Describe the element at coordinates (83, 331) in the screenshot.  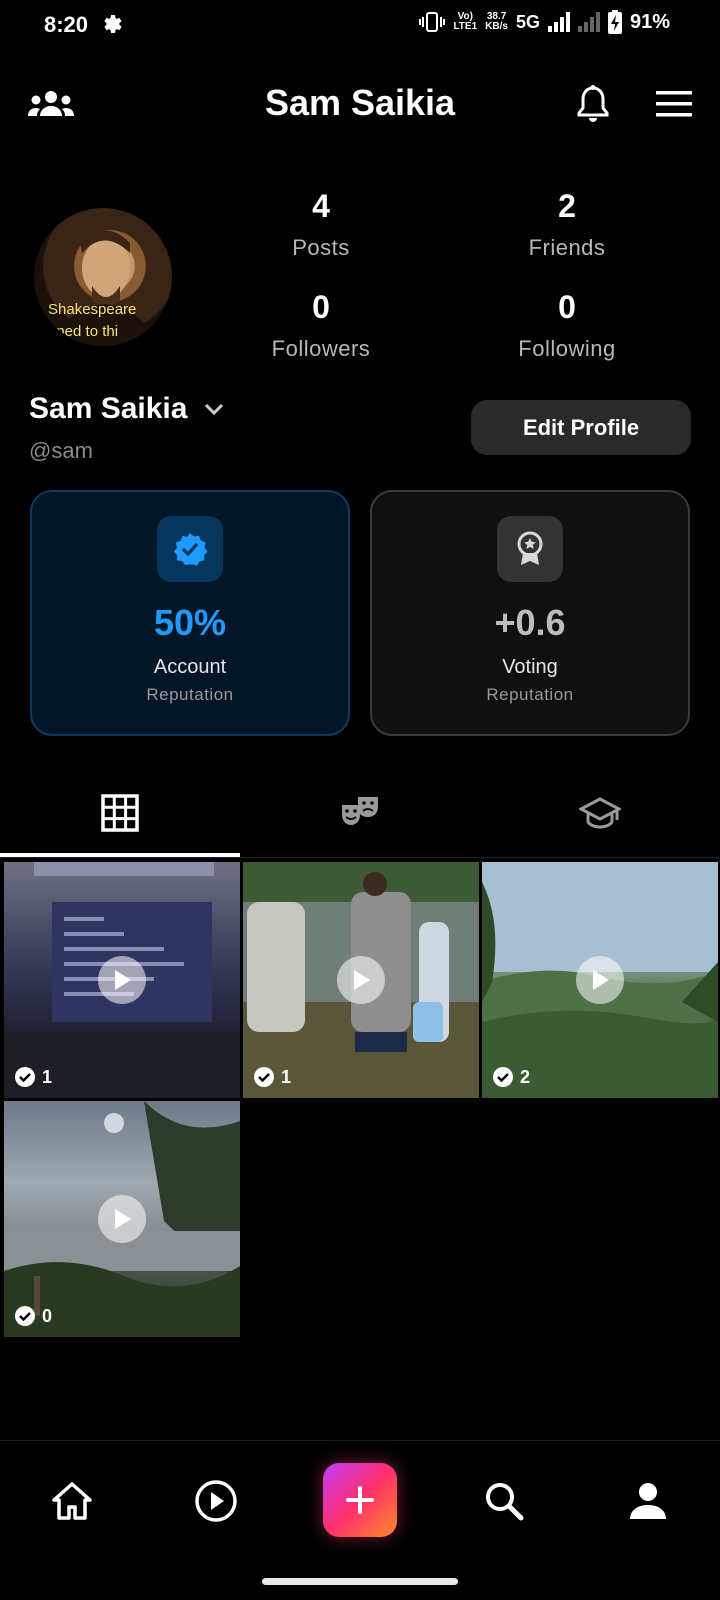
I see `avatar-caption-line2: oned to thi` at that location.